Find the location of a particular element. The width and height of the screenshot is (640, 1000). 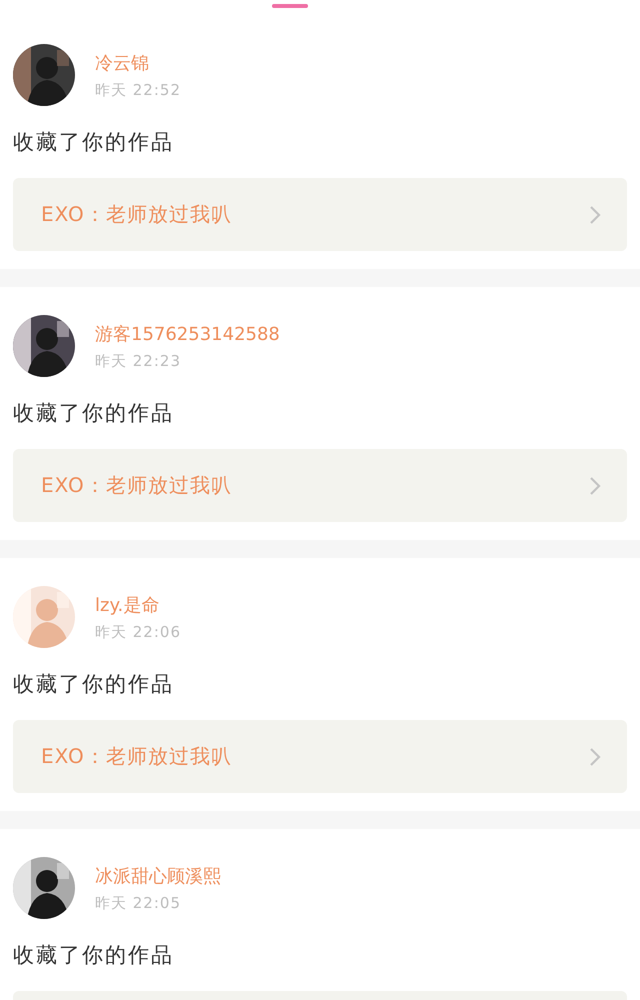

user-name: lzy.是命 is located at coordinates (138, 604).